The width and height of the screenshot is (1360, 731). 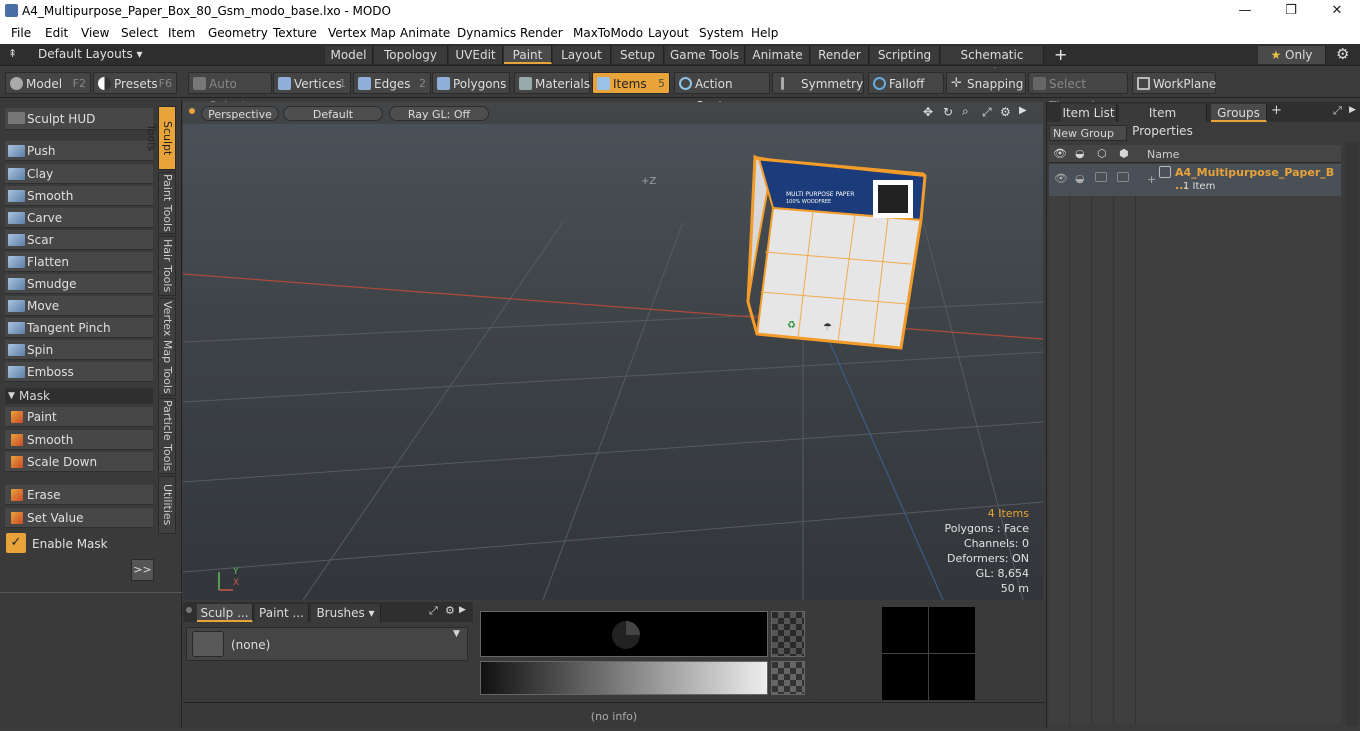 I want to click on vtab-utilities: Utilities, so click(x=167, y=505).